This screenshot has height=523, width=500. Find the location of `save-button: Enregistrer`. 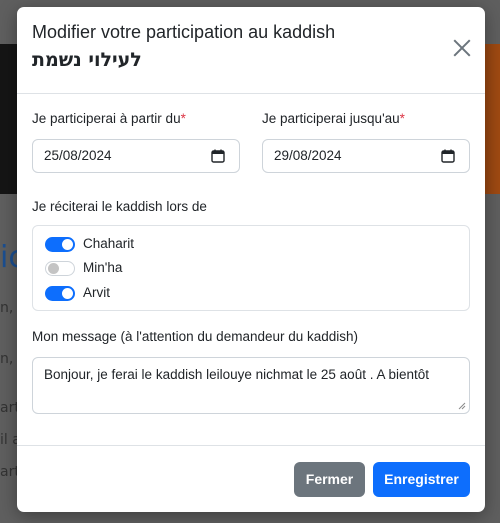

save-button: Enregistrer is located at coordinates (421, 479).